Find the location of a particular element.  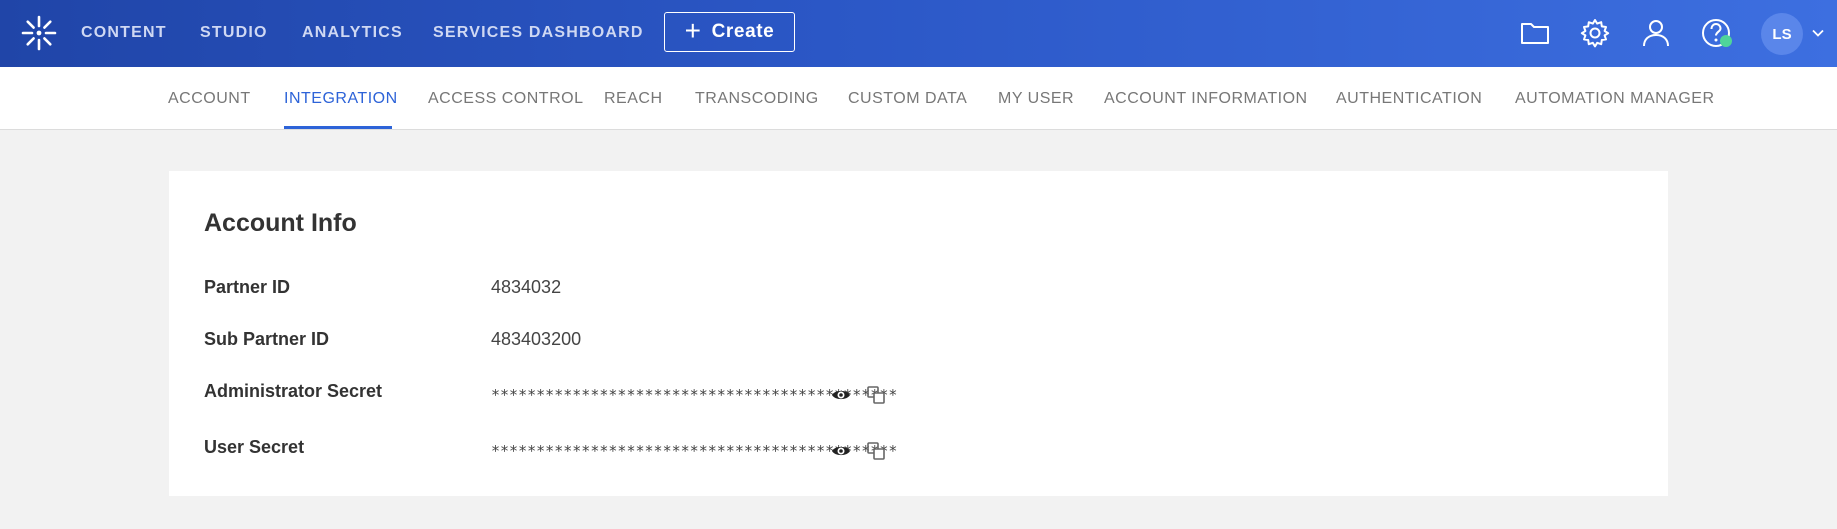

card-title: Account Info is located at coordinates (280, 223).